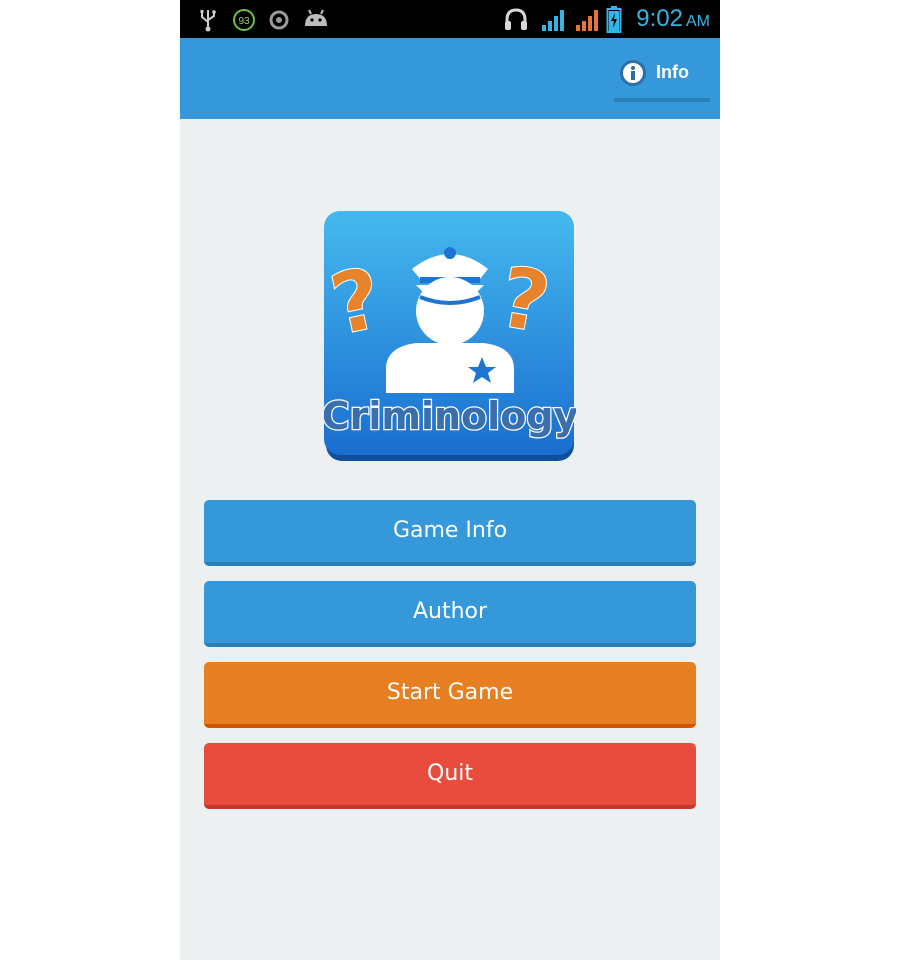 The width and height of the screenshot is (900, 960). Describe the element at coordinates (587, 20) in the screenshot. I see `signal-2-icon` at that location.